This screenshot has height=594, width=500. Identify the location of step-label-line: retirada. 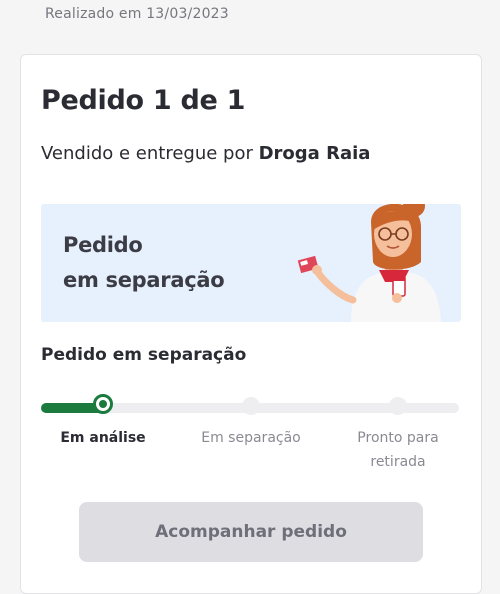
(398, 462).